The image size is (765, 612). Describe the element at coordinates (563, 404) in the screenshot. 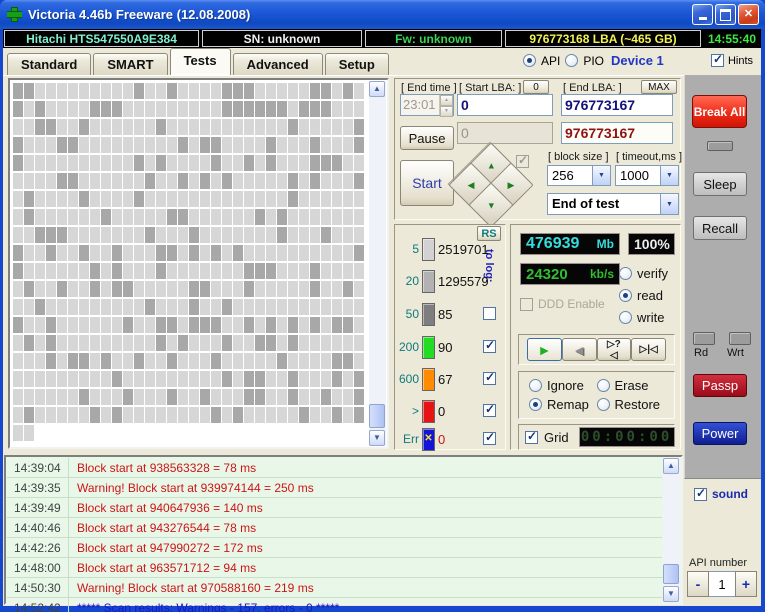

I see `defect-option-remap: Remap` at that location.